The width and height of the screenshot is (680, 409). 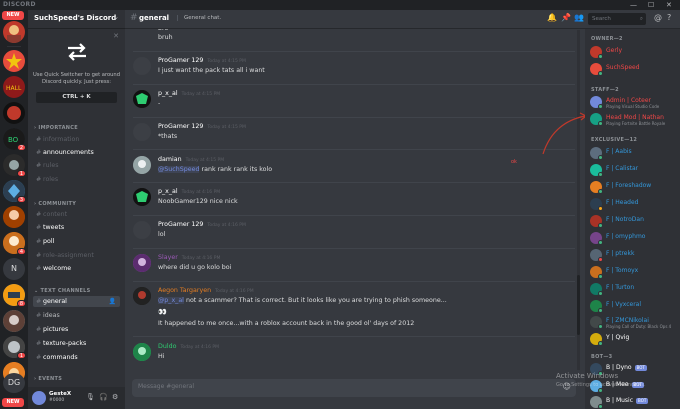 I want to click on category-label: COMMUNITY, so click(x=57, y=204).